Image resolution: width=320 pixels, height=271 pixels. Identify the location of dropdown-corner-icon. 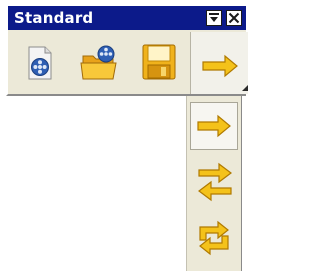
(245, 88).